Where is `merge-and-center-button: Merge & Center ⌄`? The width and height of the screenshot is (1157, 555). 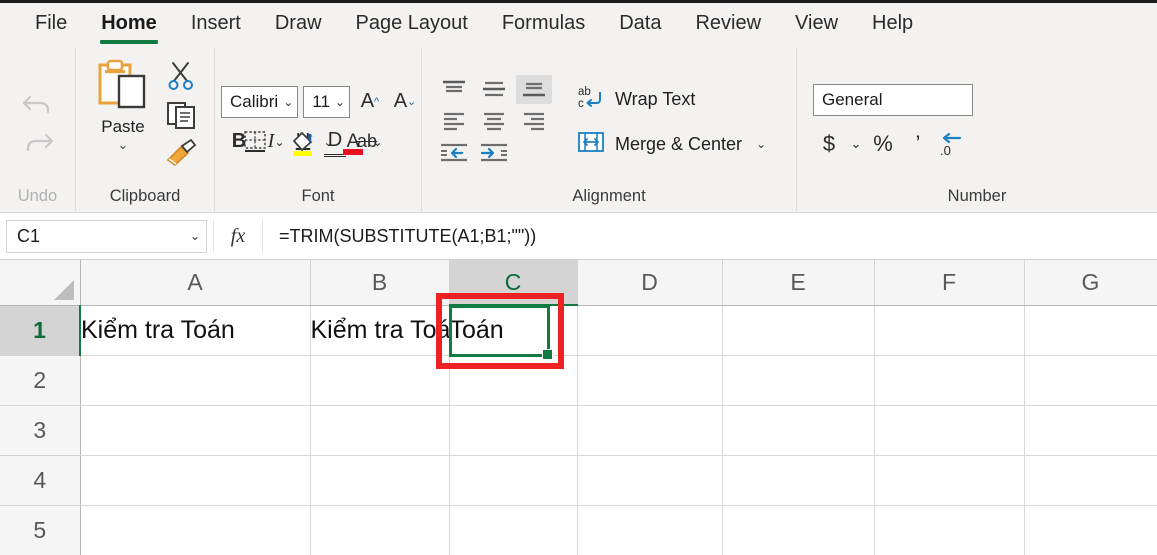 merge-and-center-button: Merge & Center ⌄ is located at coordinates (671, 144).